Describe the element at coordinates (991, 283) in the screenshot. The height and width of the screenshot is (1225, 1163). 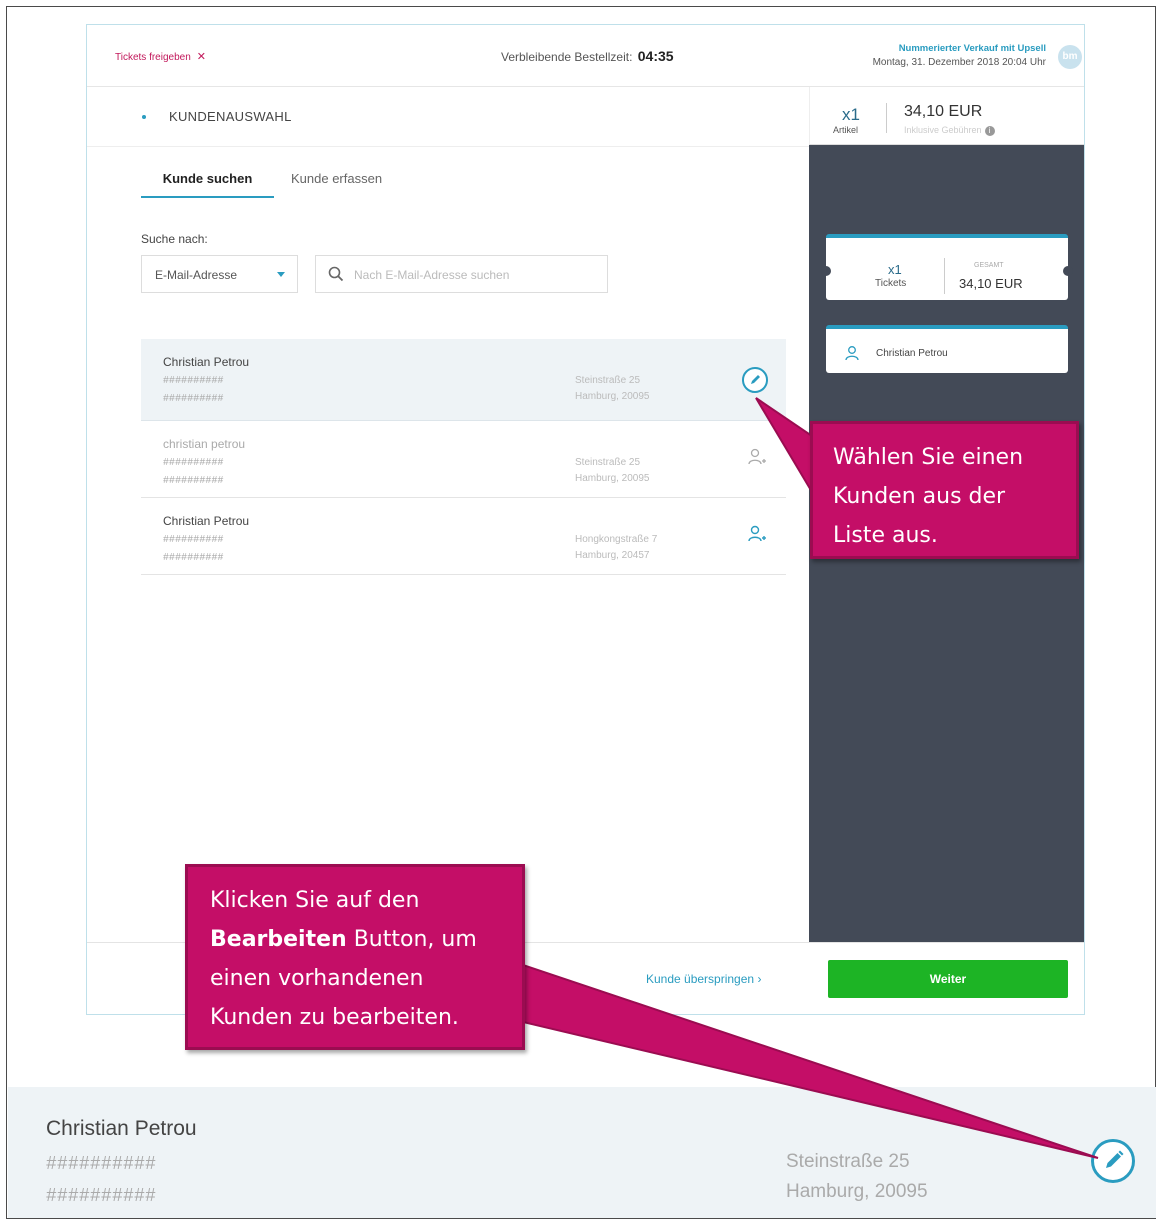
I see `total-value: 34,10 EUR` at that location.